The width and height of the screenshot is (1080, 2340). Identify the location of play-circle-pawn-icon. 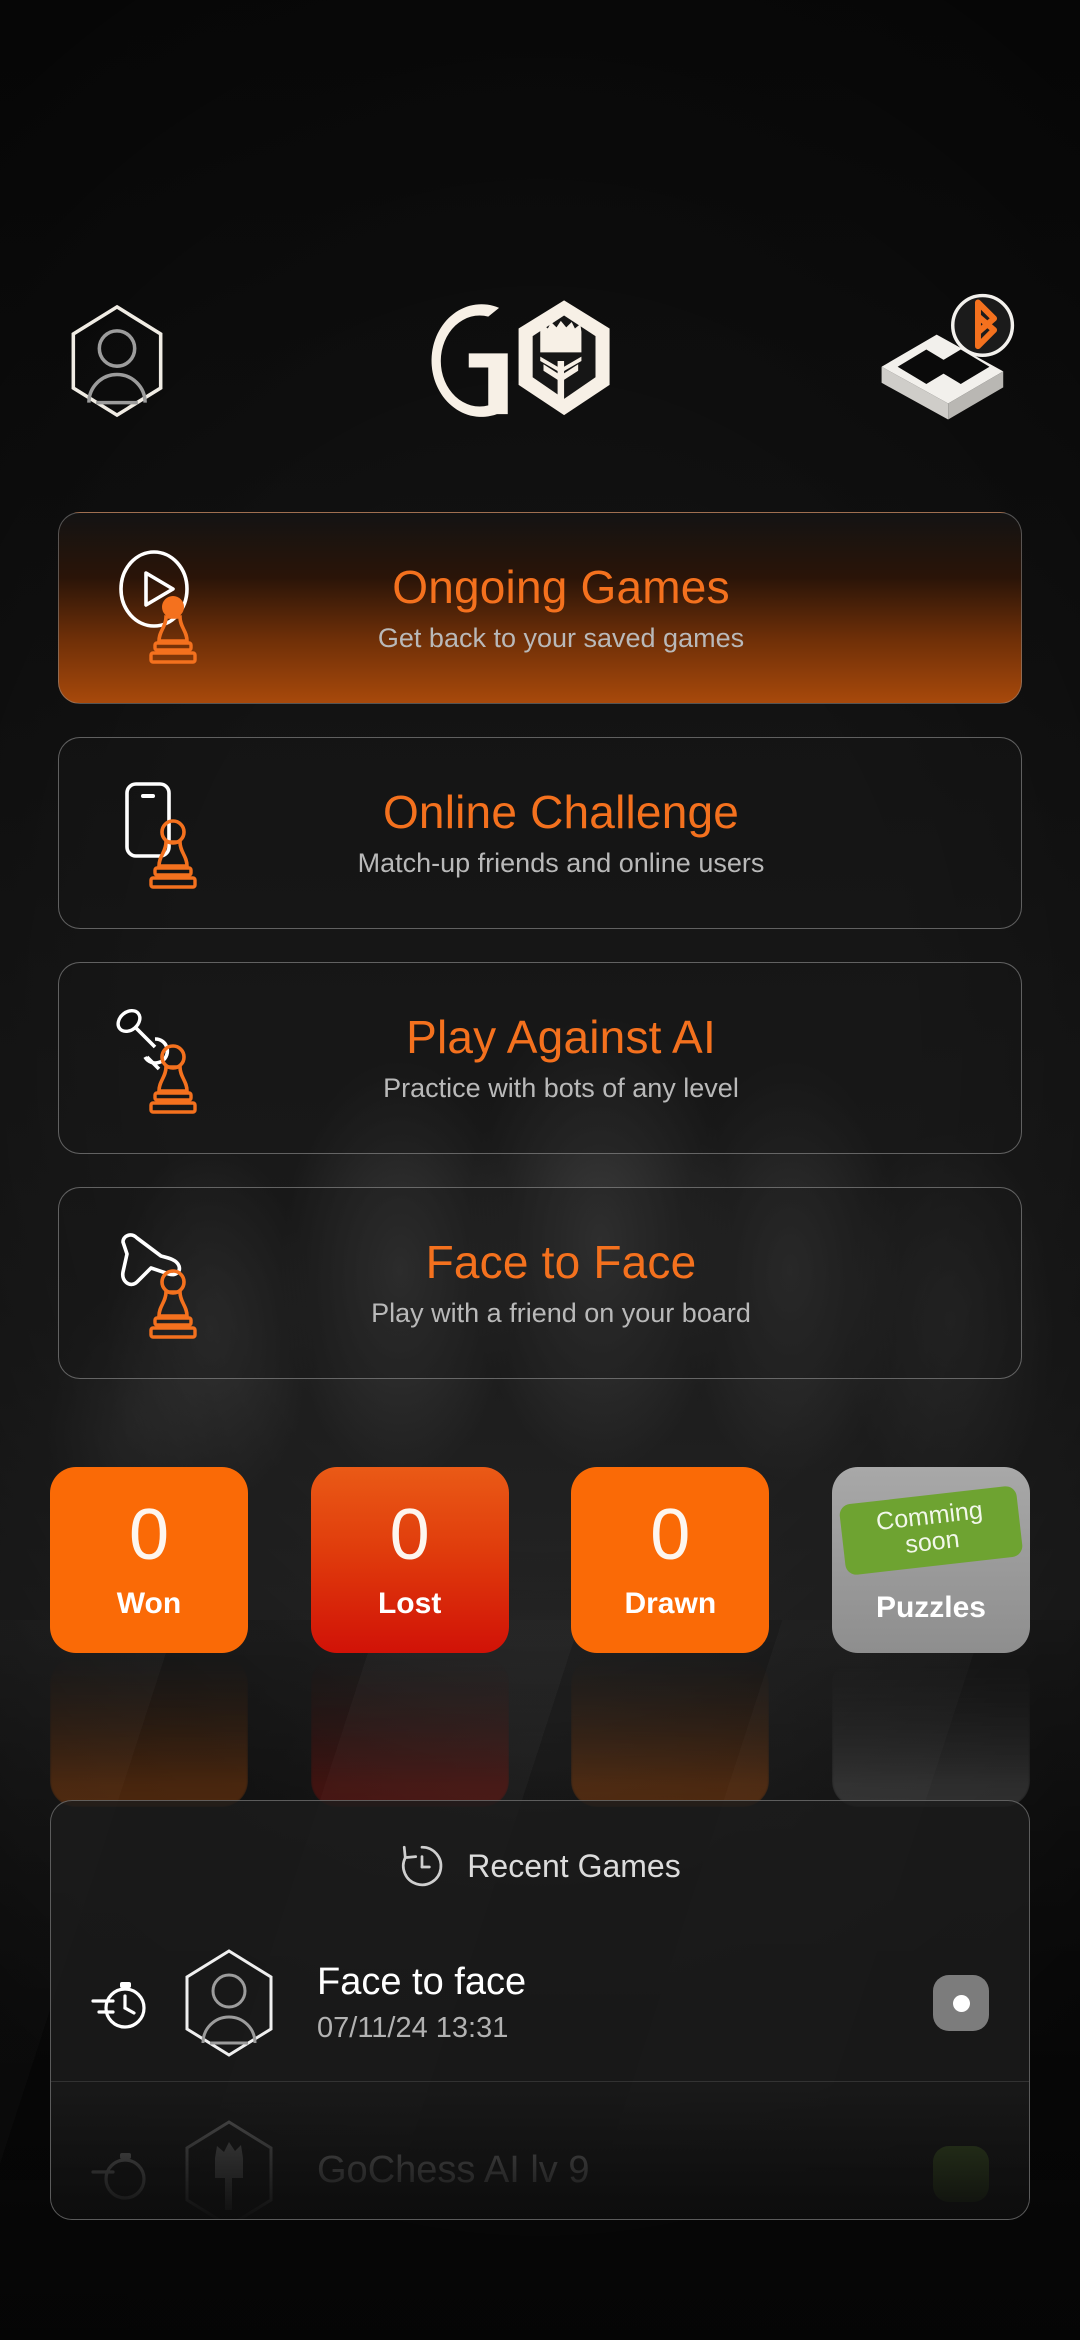
(165, 608).